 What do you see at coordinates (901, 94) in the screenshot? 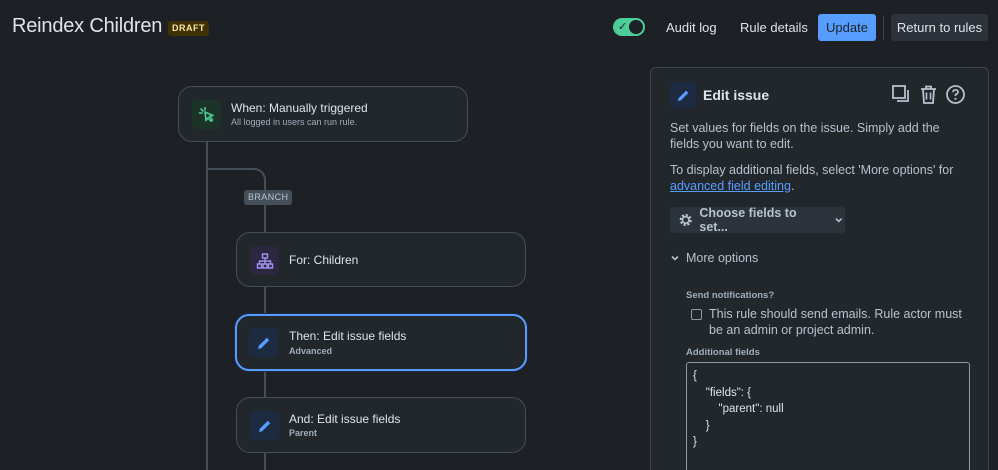
I see `copy-icon` at bounding box center [901, 94].